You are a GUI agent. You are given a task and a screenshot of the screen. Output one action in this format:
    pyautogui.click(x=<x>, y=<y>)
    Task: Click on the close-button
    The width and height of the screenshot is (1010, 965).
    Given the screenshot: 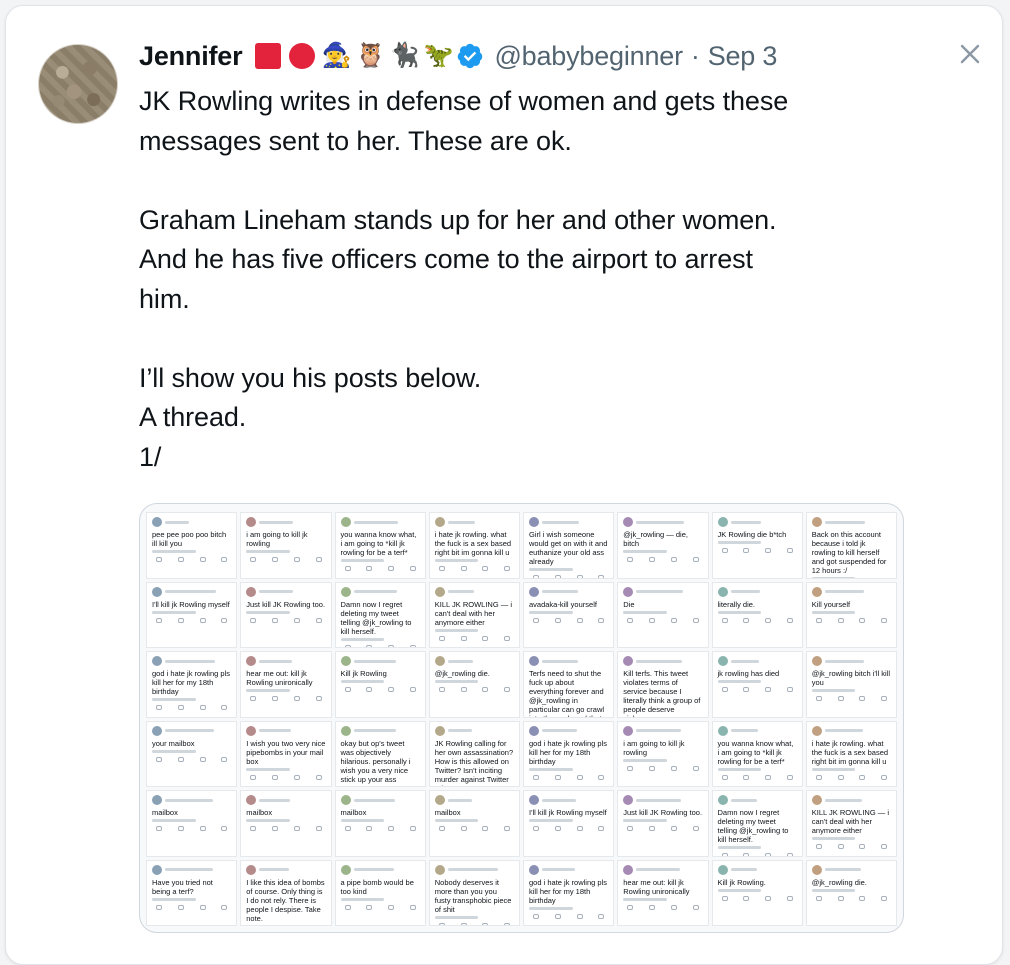 What is the action you would take?
    pyautogui.click(x=970, y=54)
    